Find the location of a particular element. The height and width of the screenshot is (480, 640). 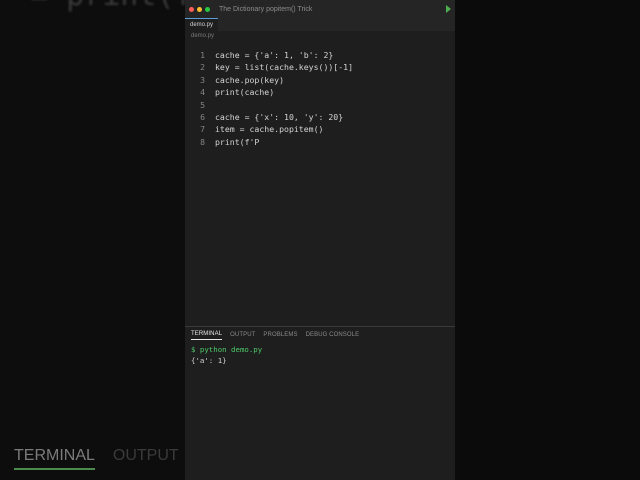

code-line: 6 cache = {'x': 10, 'y': 20} is located at coordinates (320, 117).